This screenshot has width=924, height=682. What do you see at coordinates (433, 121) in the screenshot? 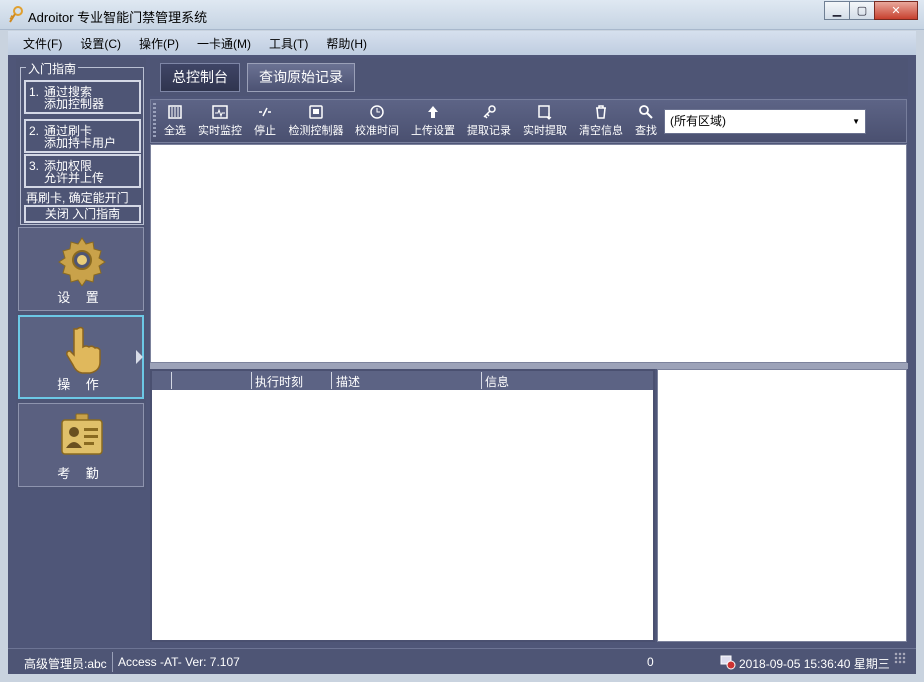
I see `upload-settings-button: 上传设置` at bounding box center [433, 121].